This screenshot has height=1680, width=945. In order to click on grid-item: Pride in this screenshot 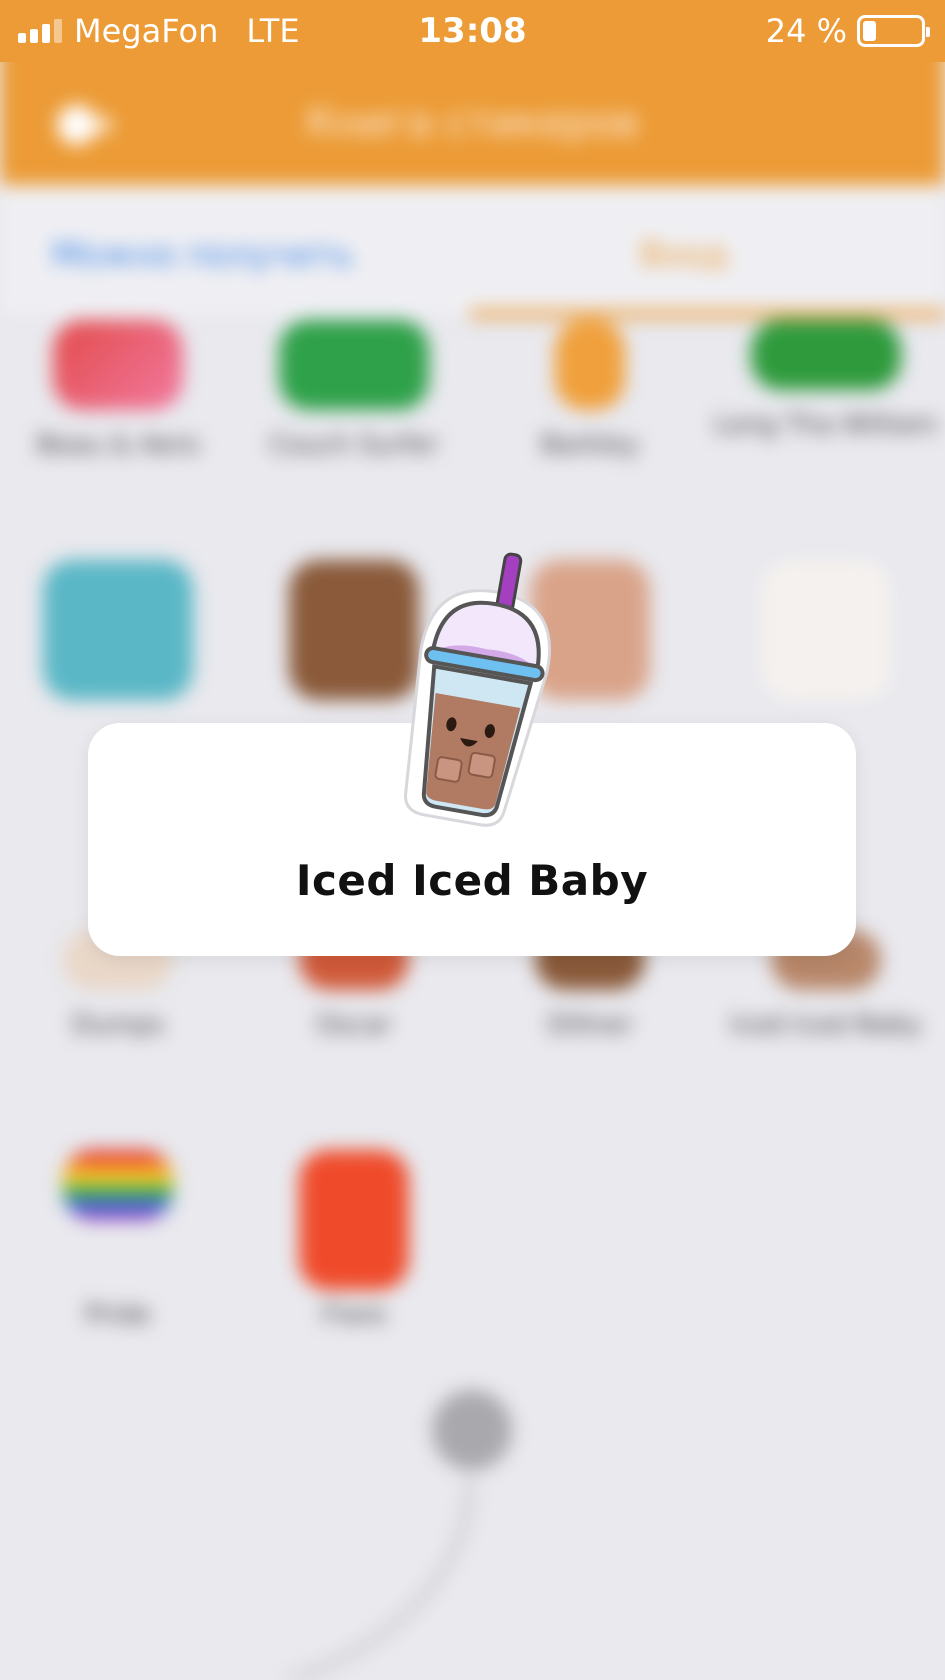, I will do `click(118, 1240)`.